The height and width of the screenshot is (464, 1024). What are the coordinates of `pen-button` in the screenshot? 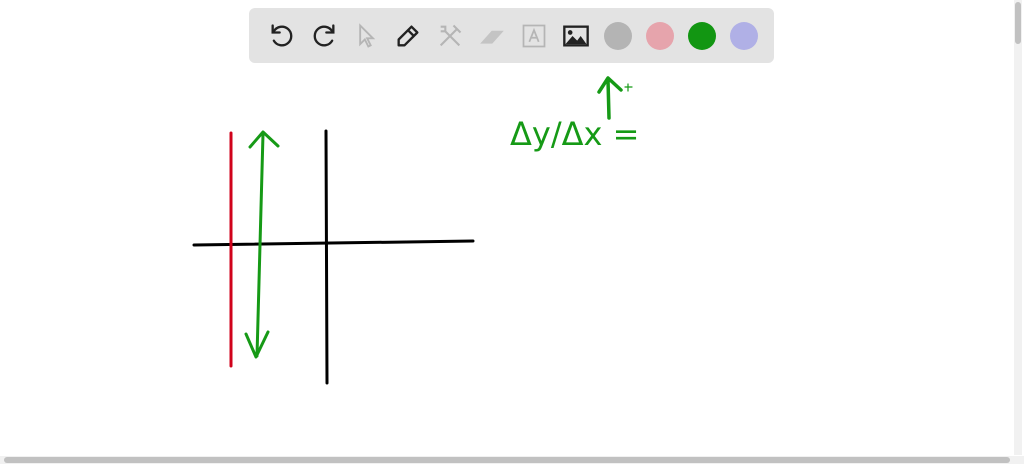 It's located at (408, 36).